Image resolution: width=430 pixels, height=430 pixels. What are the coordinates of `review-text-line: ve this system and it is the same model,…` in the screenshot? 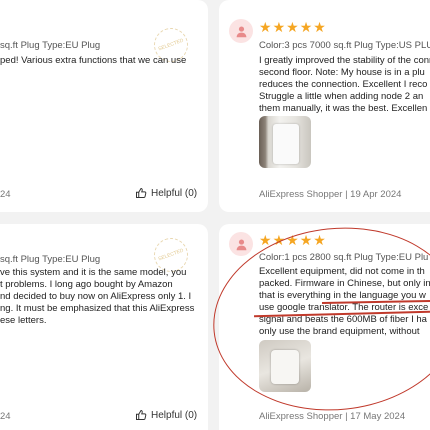 It's located at (93, 272).